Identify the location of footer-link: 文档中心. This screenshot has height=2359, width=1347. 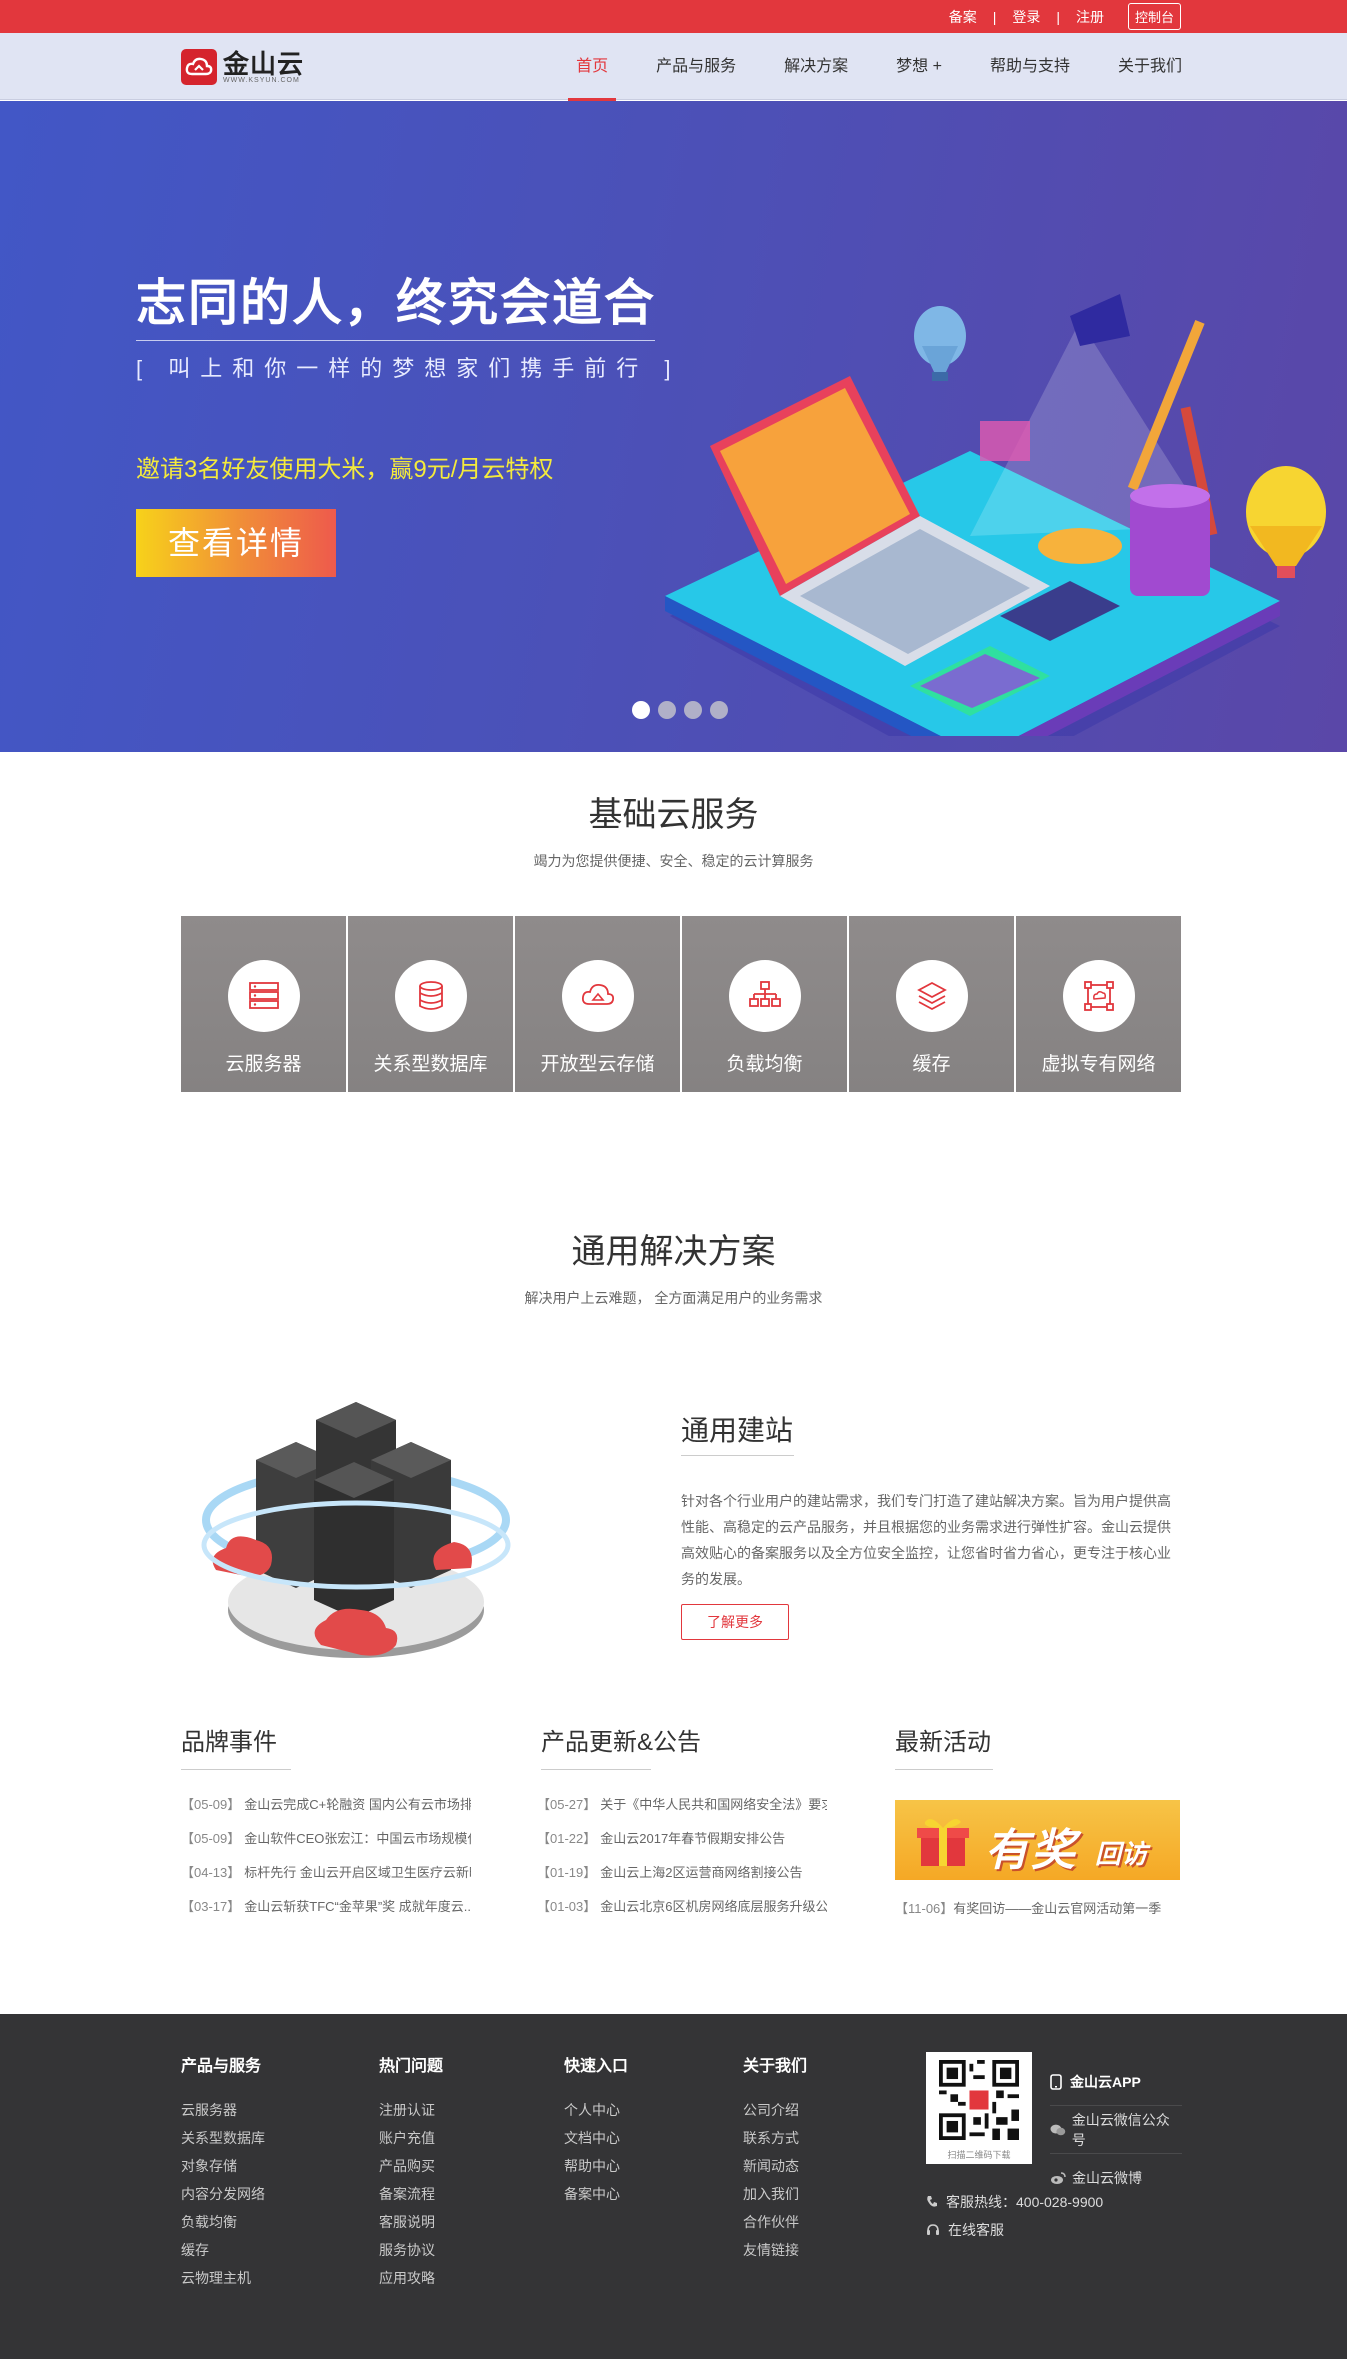
(596, 2142).